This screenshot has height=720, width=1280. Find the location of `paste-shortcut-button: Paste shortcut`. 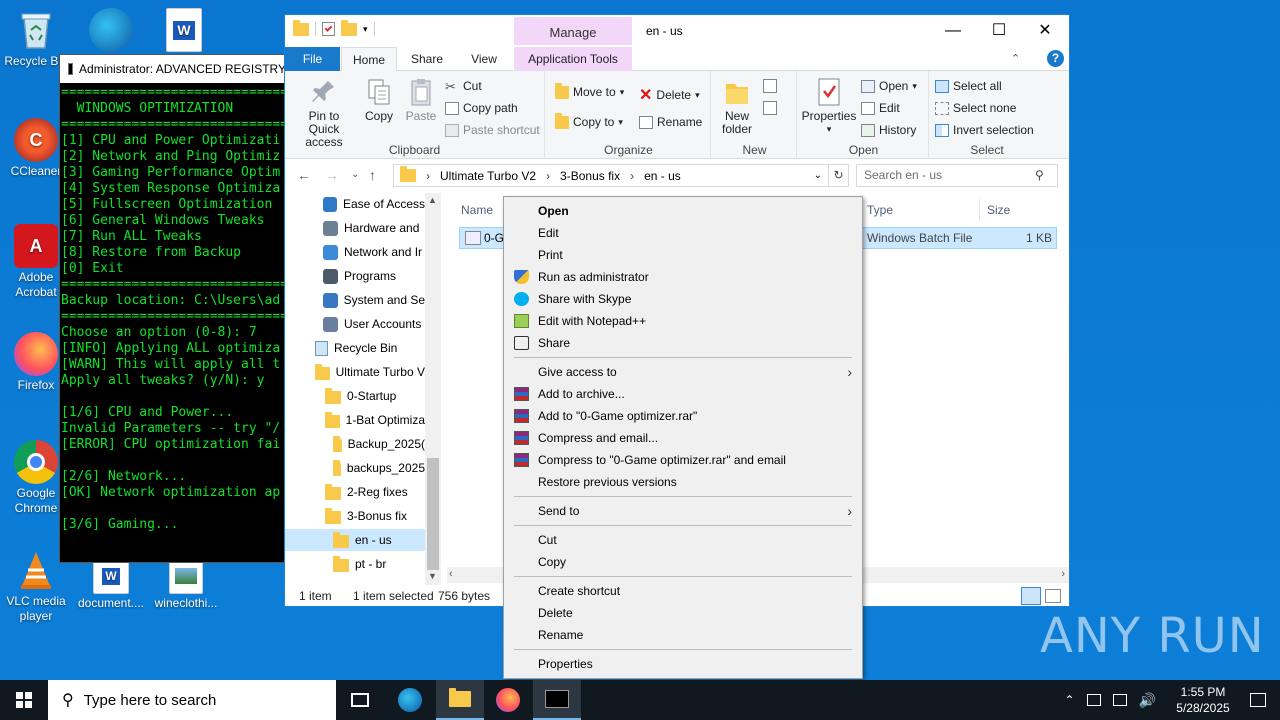

paste-shortcut-button: Paste shortcut is located at coordinates (492, 130).